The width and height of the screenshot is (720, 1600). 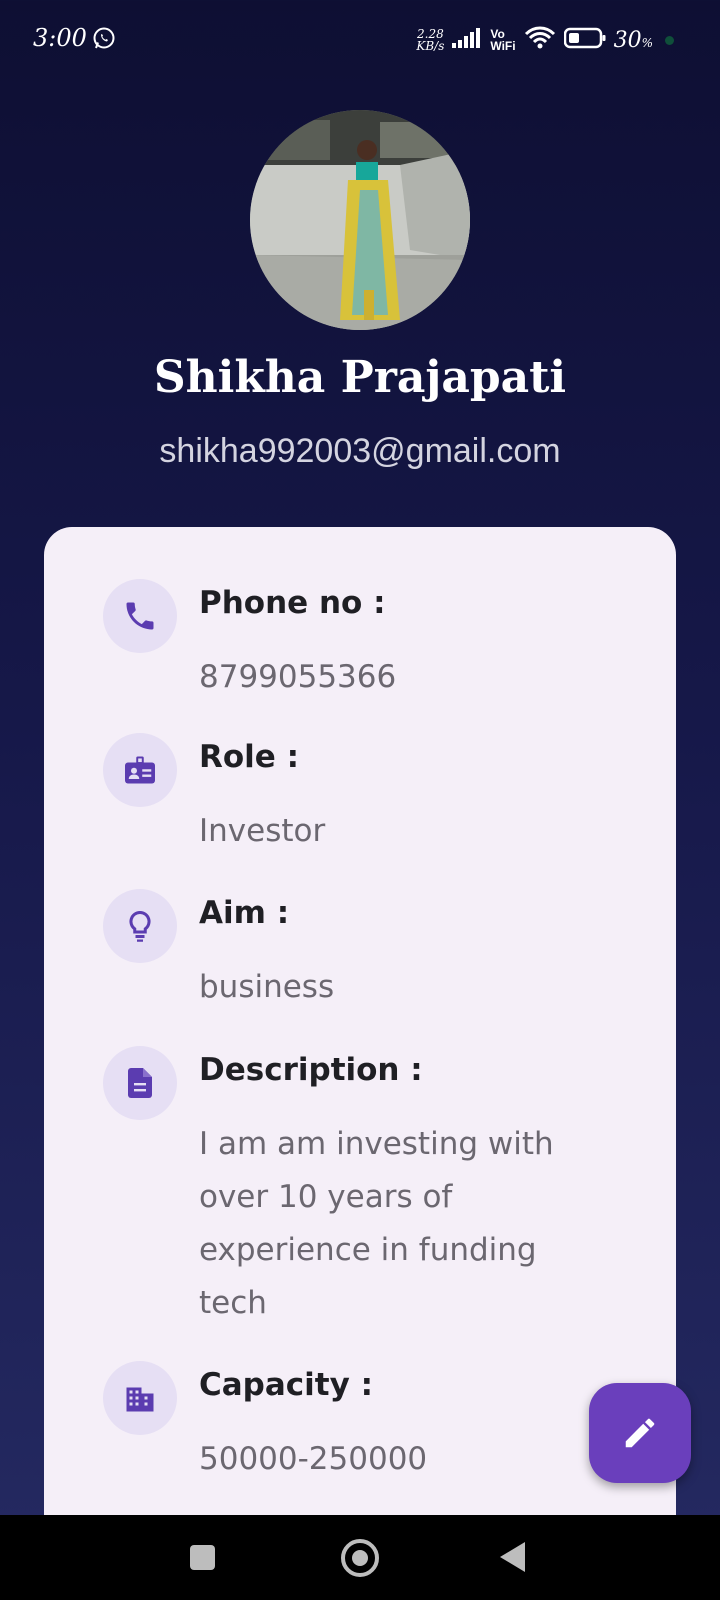 What do you see at coordinates (467, 40) in the screenshot?
I see `signal-icon` at bounding box center [467, 40].